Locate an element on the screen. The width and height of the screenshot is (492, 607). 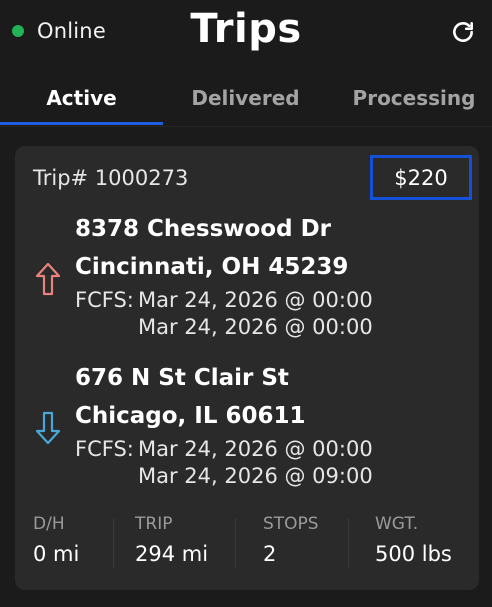
stat-deadhead: D/H 0 mi is located at coordinates (56, 545).